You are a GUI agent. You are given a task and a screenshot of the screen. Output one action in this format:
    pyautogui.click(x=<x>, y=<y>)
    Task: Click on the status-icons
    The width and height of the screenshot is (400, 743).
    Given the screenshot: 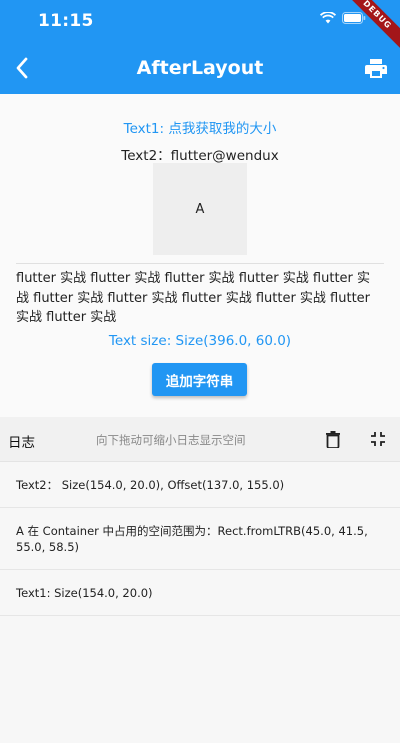 What is the action you would take?
    pyautogui.click(x=343, y=18)
    